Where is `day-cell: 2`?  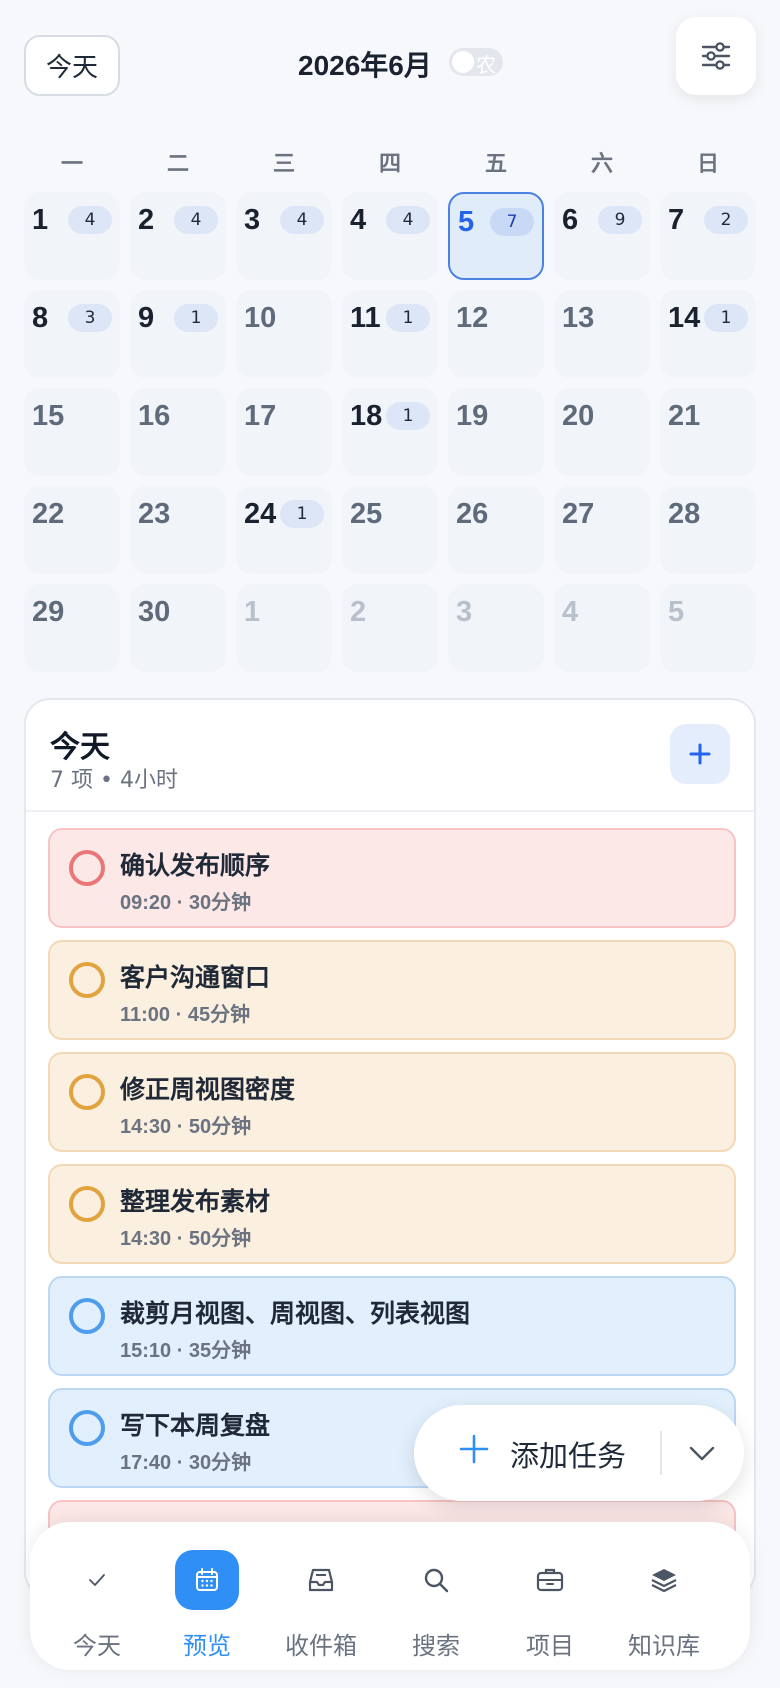
day-cell: 2 is located at coordinates (390, 628).